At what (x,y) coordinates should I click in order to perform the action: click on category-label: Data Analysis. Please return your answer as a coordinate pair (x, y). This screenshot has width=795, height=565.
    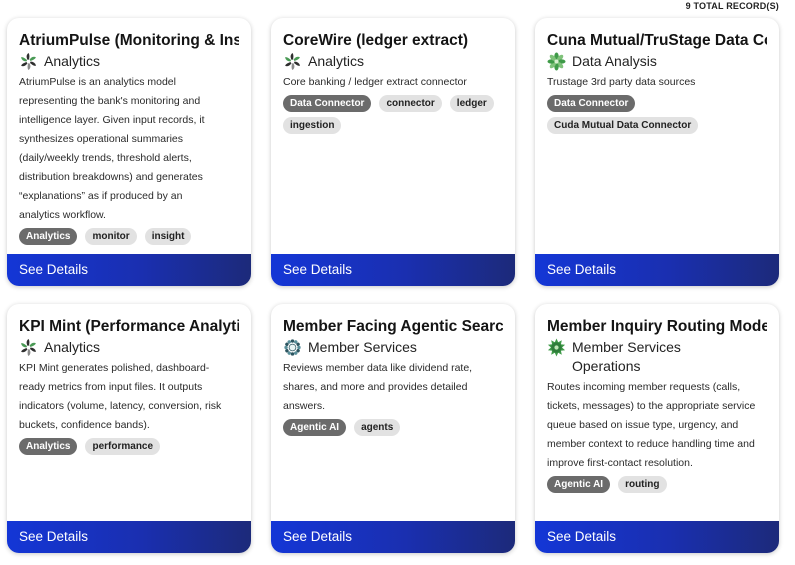
    Looking at the image, I should click on (614, 61).